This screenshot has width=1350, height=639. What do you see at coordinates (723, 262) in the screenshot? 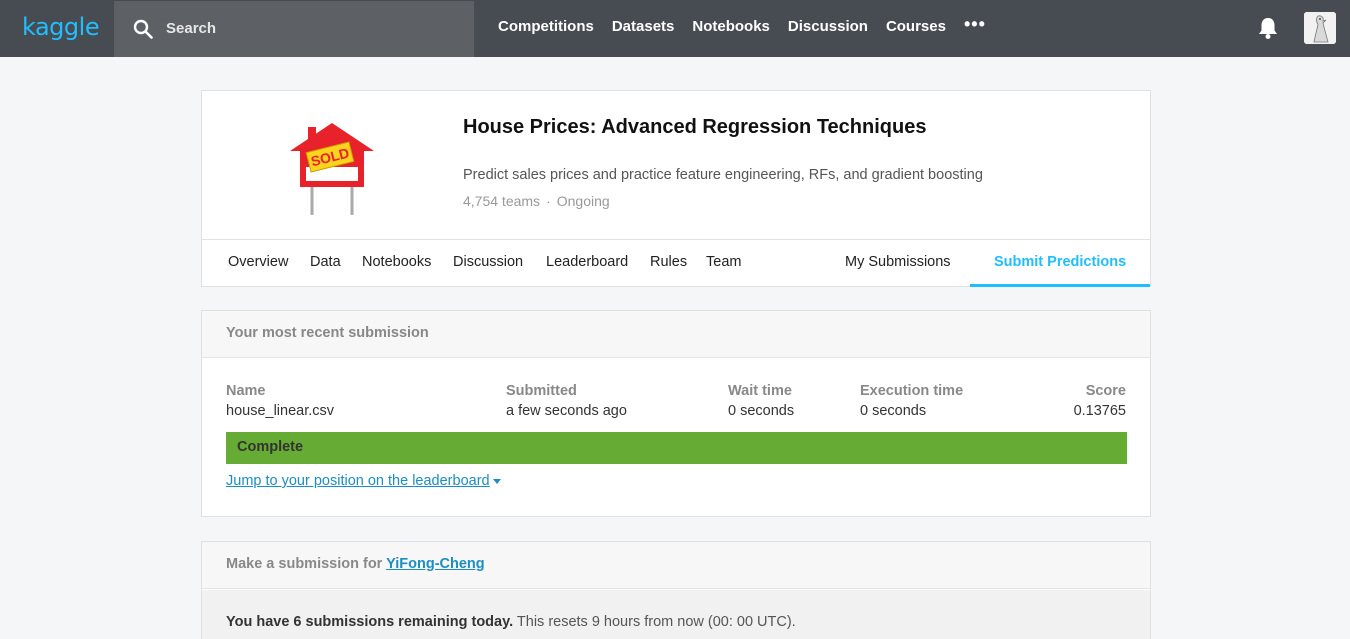
I see `tab-team: Team` at bounding box center [723, 262].